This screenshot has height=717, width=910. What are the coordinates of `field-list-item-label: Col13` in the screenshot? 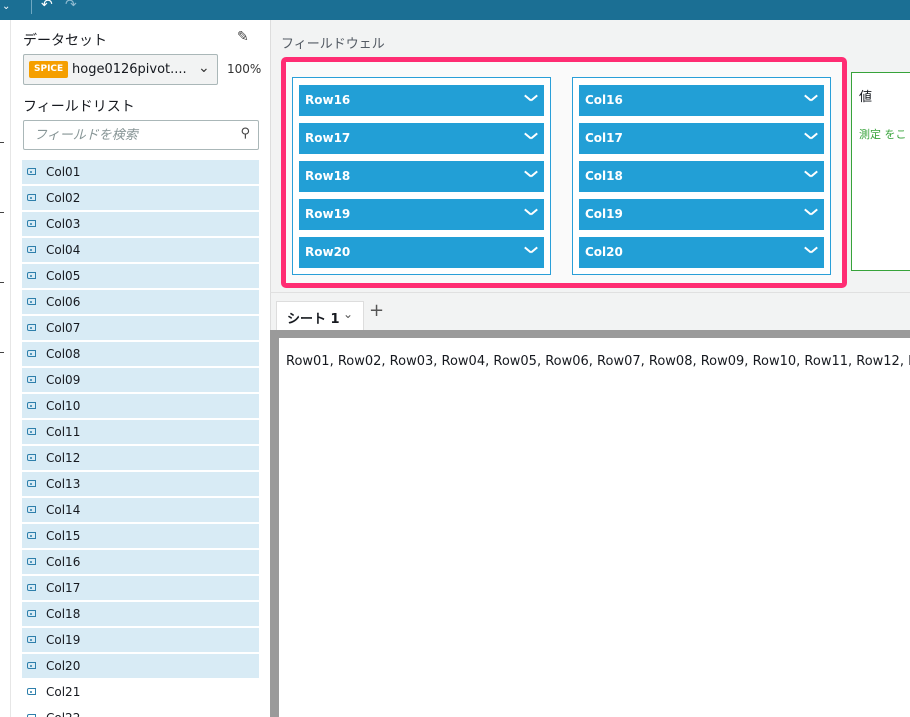 It's located at (63, 484).